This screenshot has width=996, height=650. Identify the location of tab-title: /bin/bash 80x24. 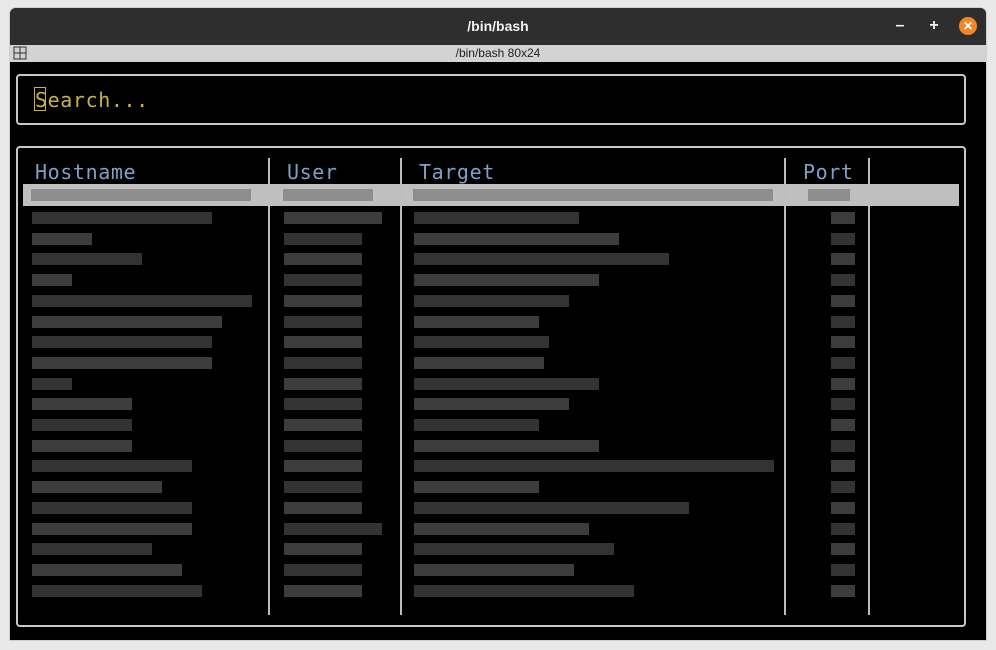
(498, 53).